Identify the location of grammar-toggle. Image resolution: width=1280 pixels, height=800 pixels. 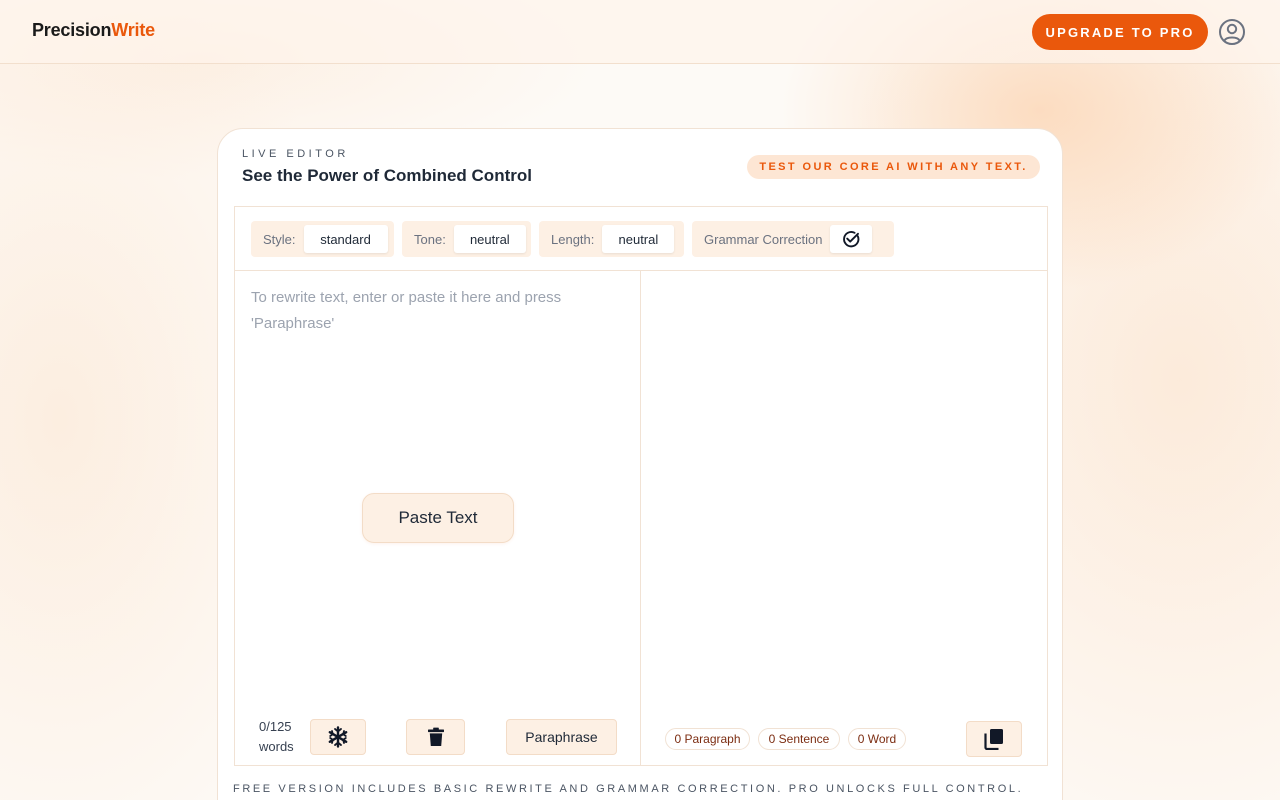
(851, 239).